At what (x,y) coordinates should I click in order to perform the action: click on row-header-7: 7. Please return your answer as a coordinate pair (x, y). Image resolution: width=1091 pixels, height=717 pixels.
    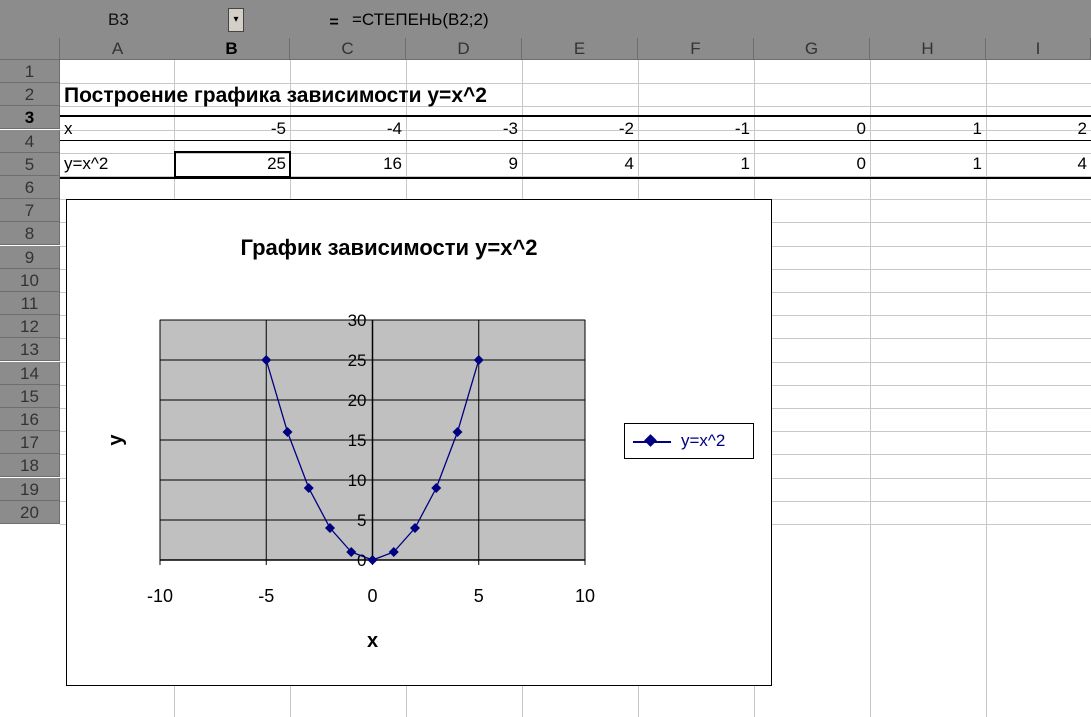
    Looking at the image, I should click on (30, 211).